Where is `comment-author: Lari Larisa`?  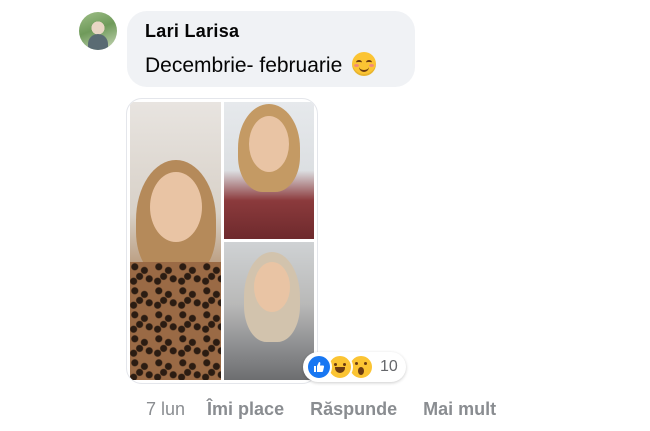 comment-author: Lari Larisa is located at coordinates (271, 31).